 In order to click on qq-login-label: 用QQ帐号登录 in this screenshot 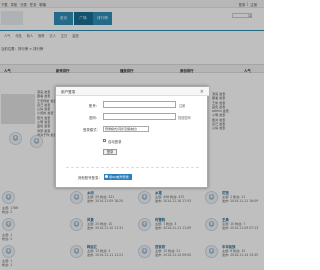, I will do `click(119, 176)`.